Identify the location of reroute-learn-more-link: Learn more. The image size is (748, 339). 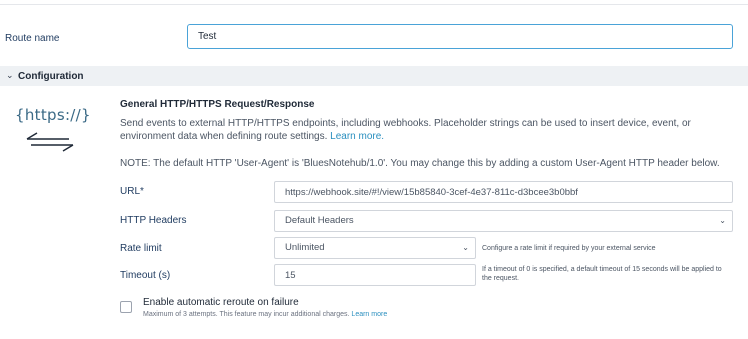
(369, 314).